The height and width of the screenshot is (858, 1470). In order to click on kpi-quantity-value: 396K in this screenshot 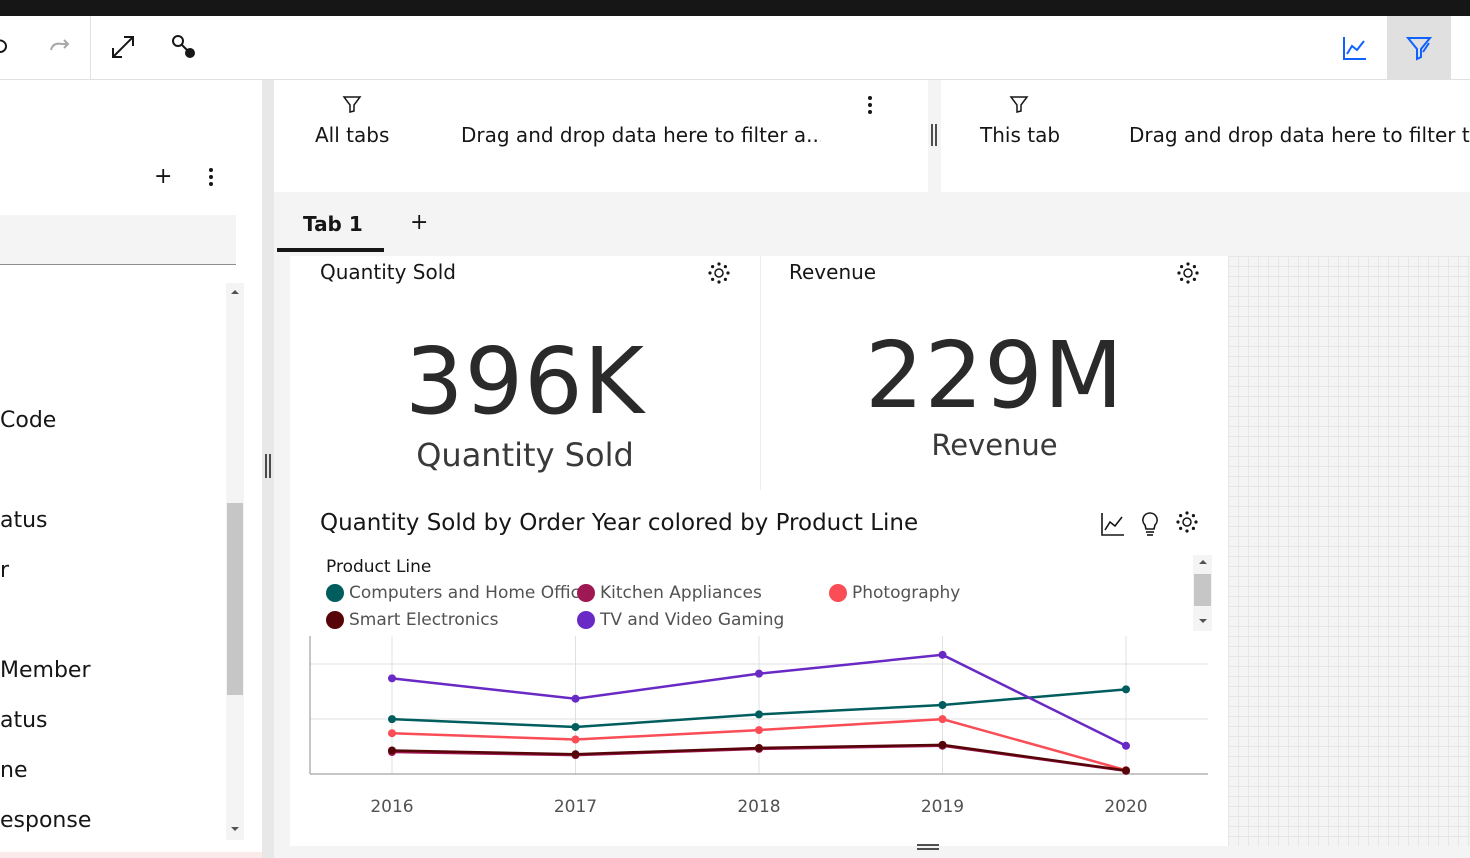, I will do `click(525, 381)`.